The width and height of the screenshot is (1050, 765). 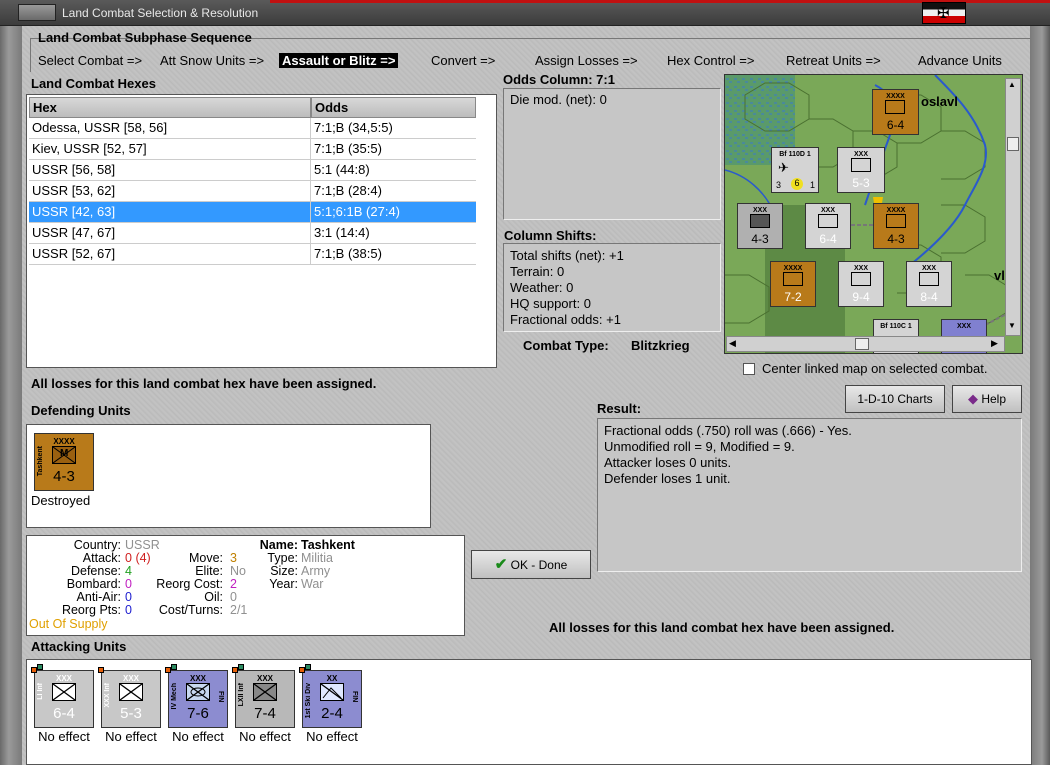 What do you see at coordinates (1013, 207) in the screenshot?
I see `map-vertical-scrollbar: ▲ ▼` at bounding box center [1013, 207].